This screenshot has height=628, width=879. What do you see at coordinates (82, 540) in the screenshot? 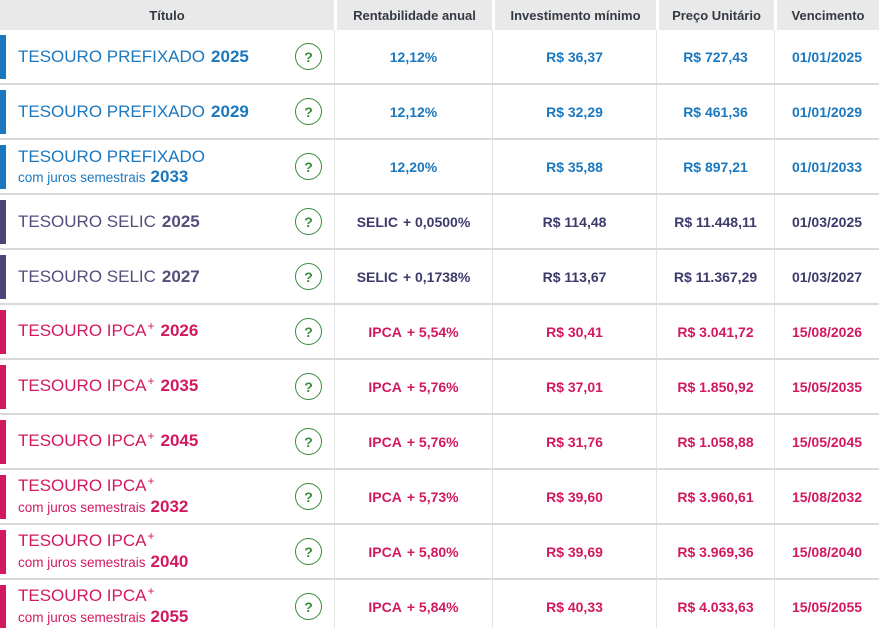
I see `bond-name: TESOURO IPCA` at bounding box center [82, 540].